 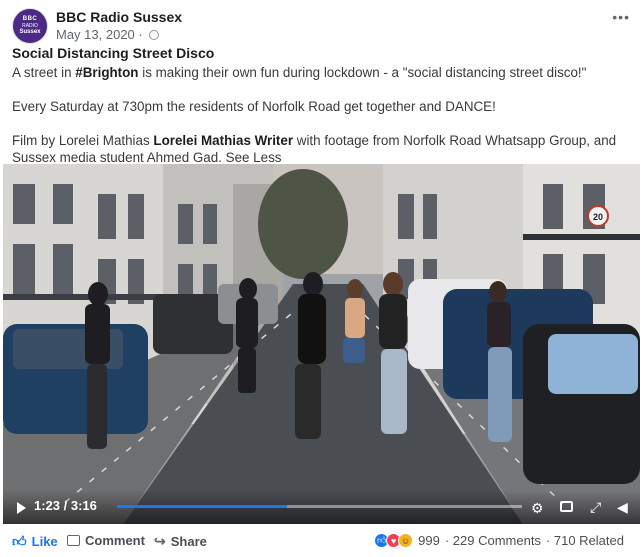 What do you see at coordinates (621, 17) in the screenshot?
I see `more-options-icon: •••` at bounding box center [621, 17].